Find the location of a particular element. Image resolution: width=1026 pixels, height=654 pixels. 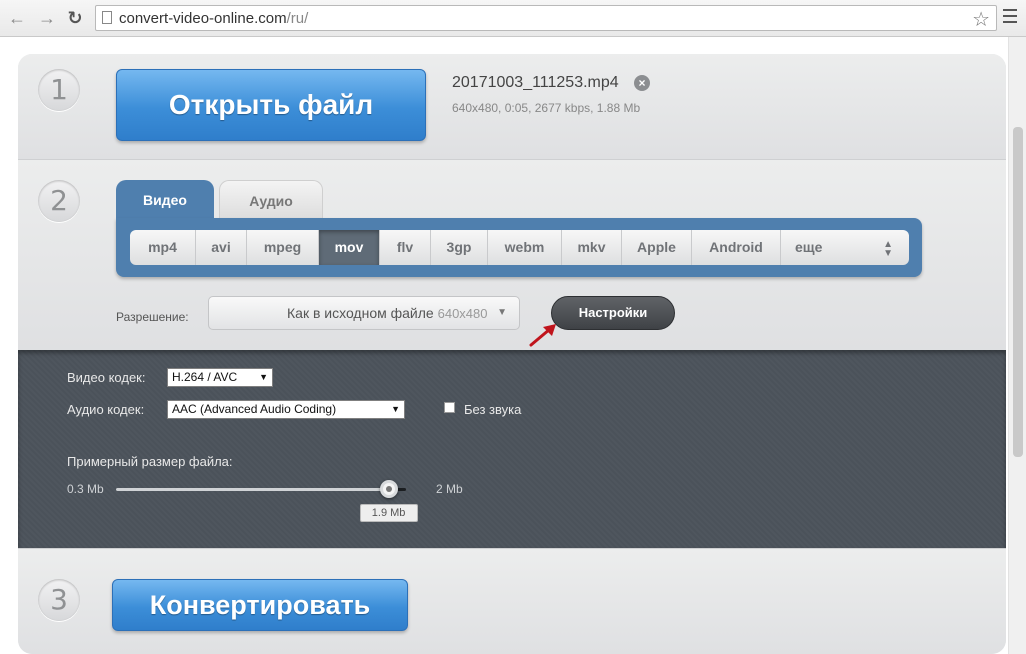

format-mkv: mkv is located at coordinates (592, 247).